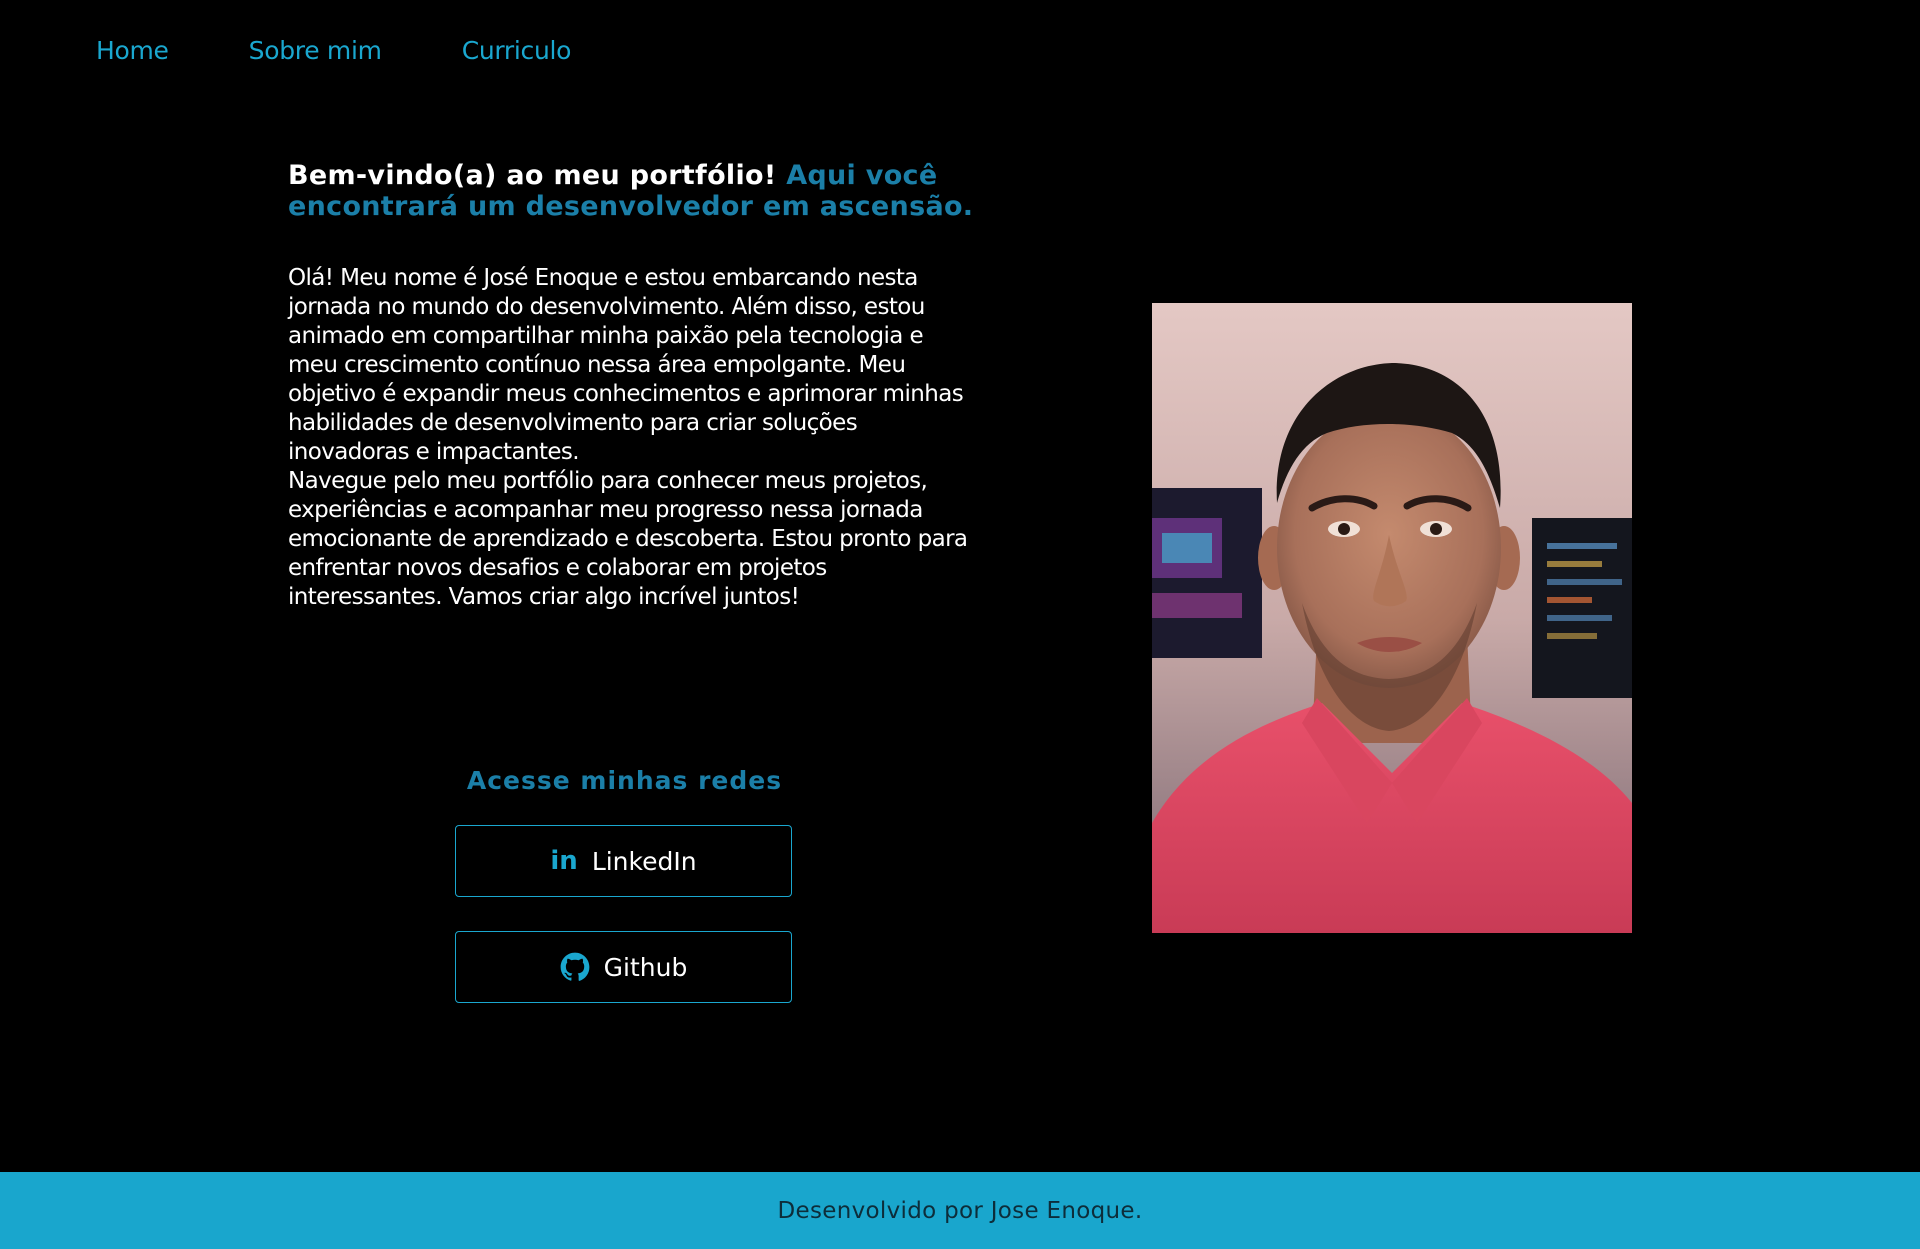  Describe the element at coordinates (132, 50) in the screenshot. I see `nav-home-link: Home` at that location.